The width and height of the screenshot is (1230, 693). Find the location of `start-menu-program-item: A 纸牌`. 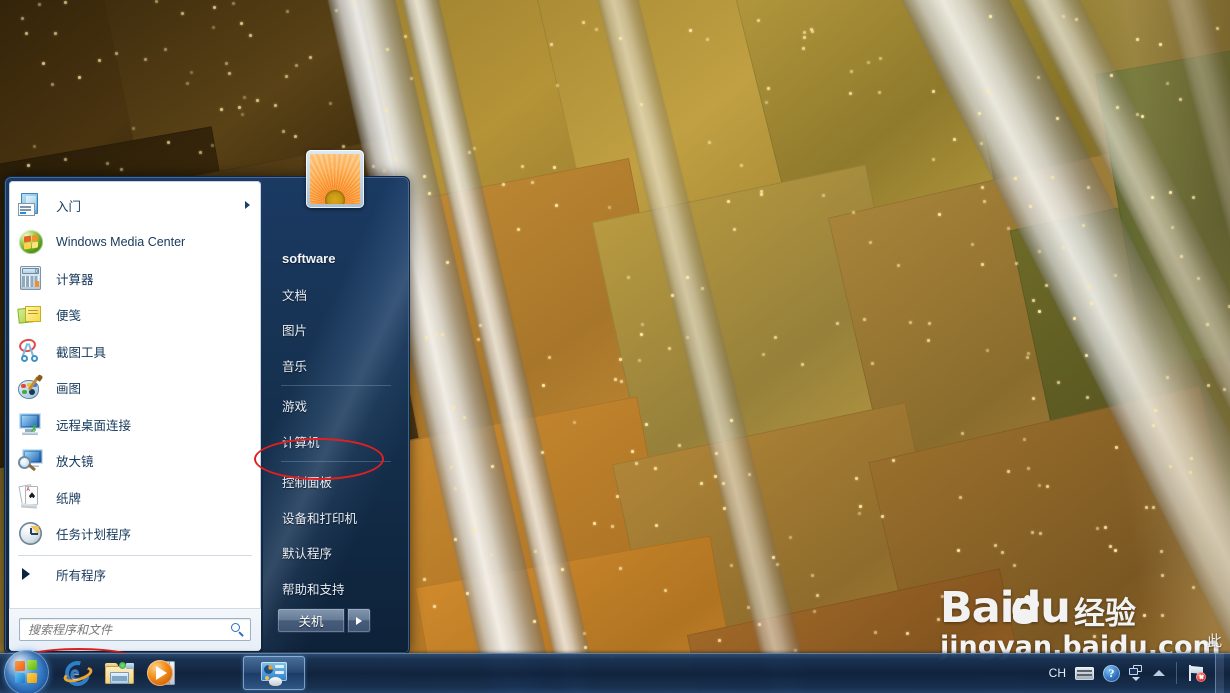

start-menu-program-item: A 纸牌 is located at coordinates (135, 497).